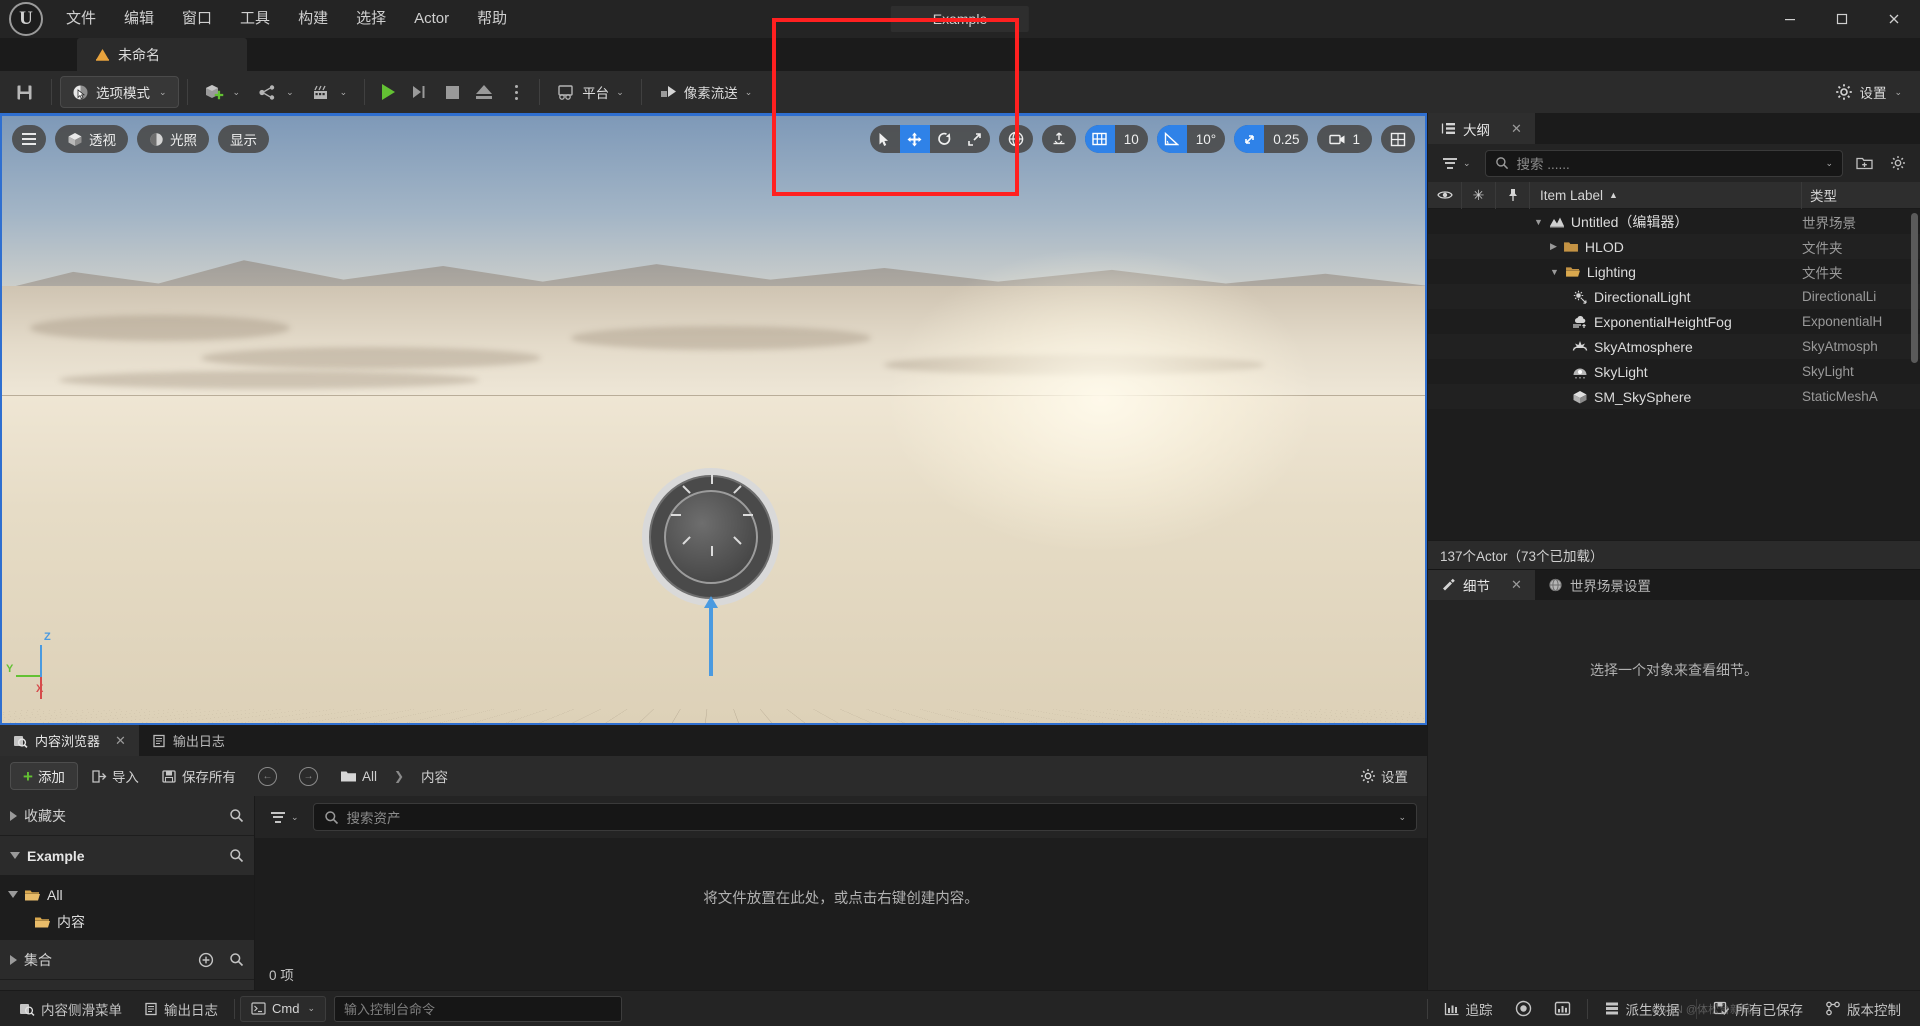 The width and height of the screenshot is (1920, 1026). Describe the element at coordinates (711, 641) in the screenshot. I see `gizmo-z-axis` at that location.